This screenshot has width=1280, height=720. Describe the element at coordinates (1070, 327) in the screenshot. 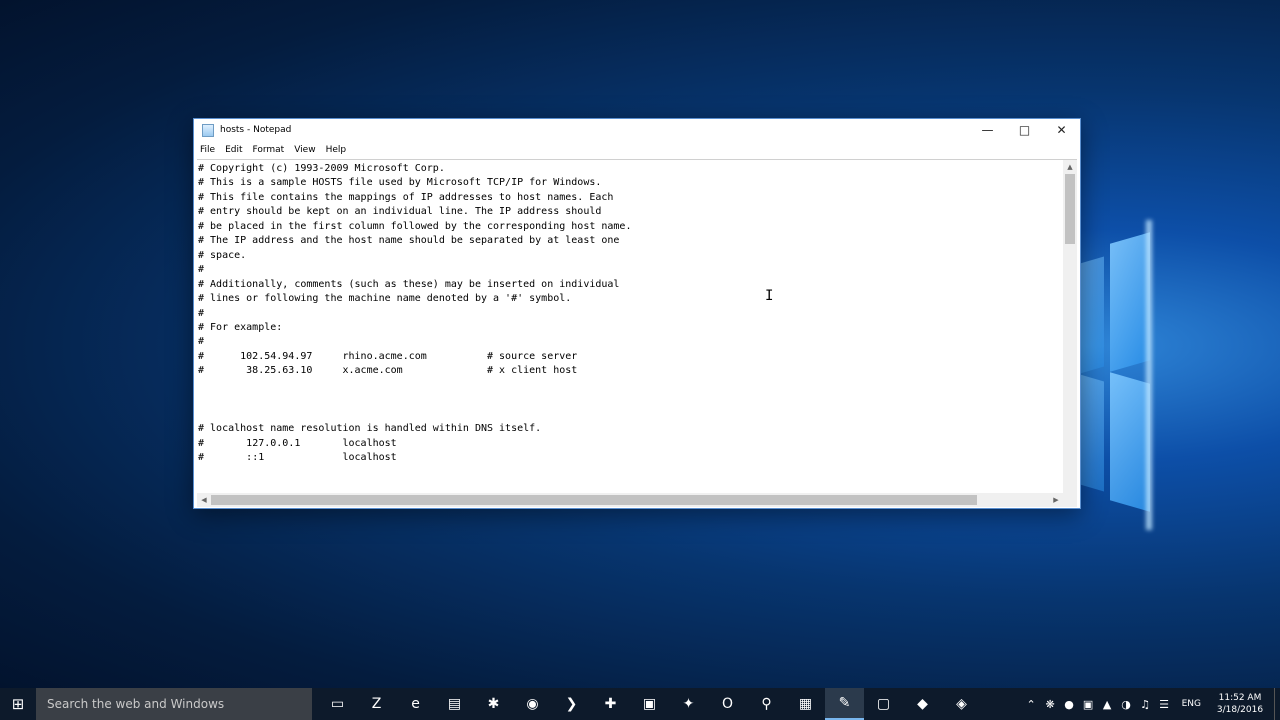

I see `vertical-scrollbar: ▲` at that location.